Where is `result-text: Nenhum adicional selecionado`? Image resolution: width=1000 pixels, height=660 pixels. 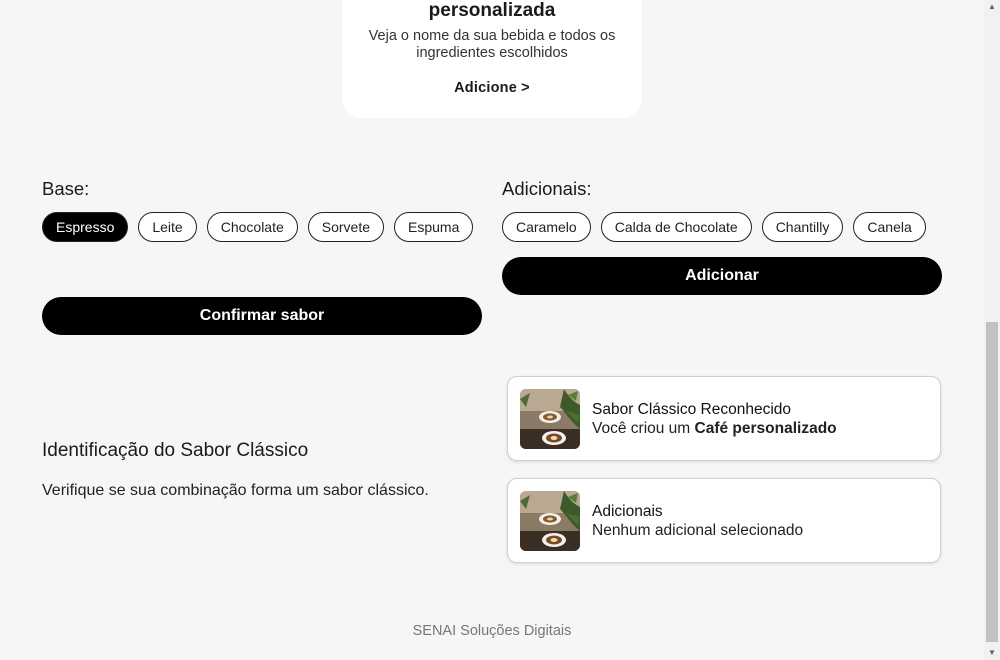 result-text: Nenhum adicional selecionado is located at coordinates (698, 530).